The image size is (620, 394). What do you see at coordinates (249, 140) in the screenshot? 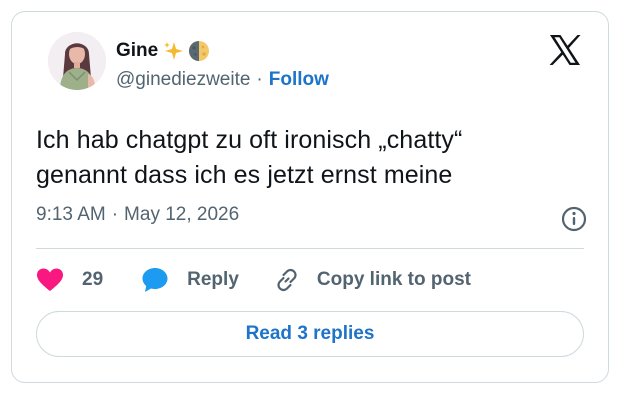
I see `tweet-text-line: Ich hab chatgpt zu oft ironisch „chatty“` at bounding box center [249, 140].